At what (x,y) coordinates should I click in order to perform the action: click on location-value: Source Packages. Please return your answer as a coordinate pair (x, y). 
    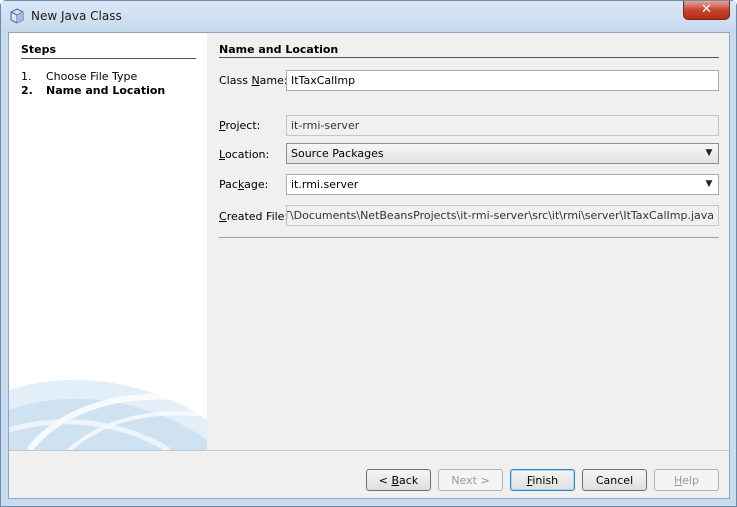
    Looking at the image, I should click on (337, 153).